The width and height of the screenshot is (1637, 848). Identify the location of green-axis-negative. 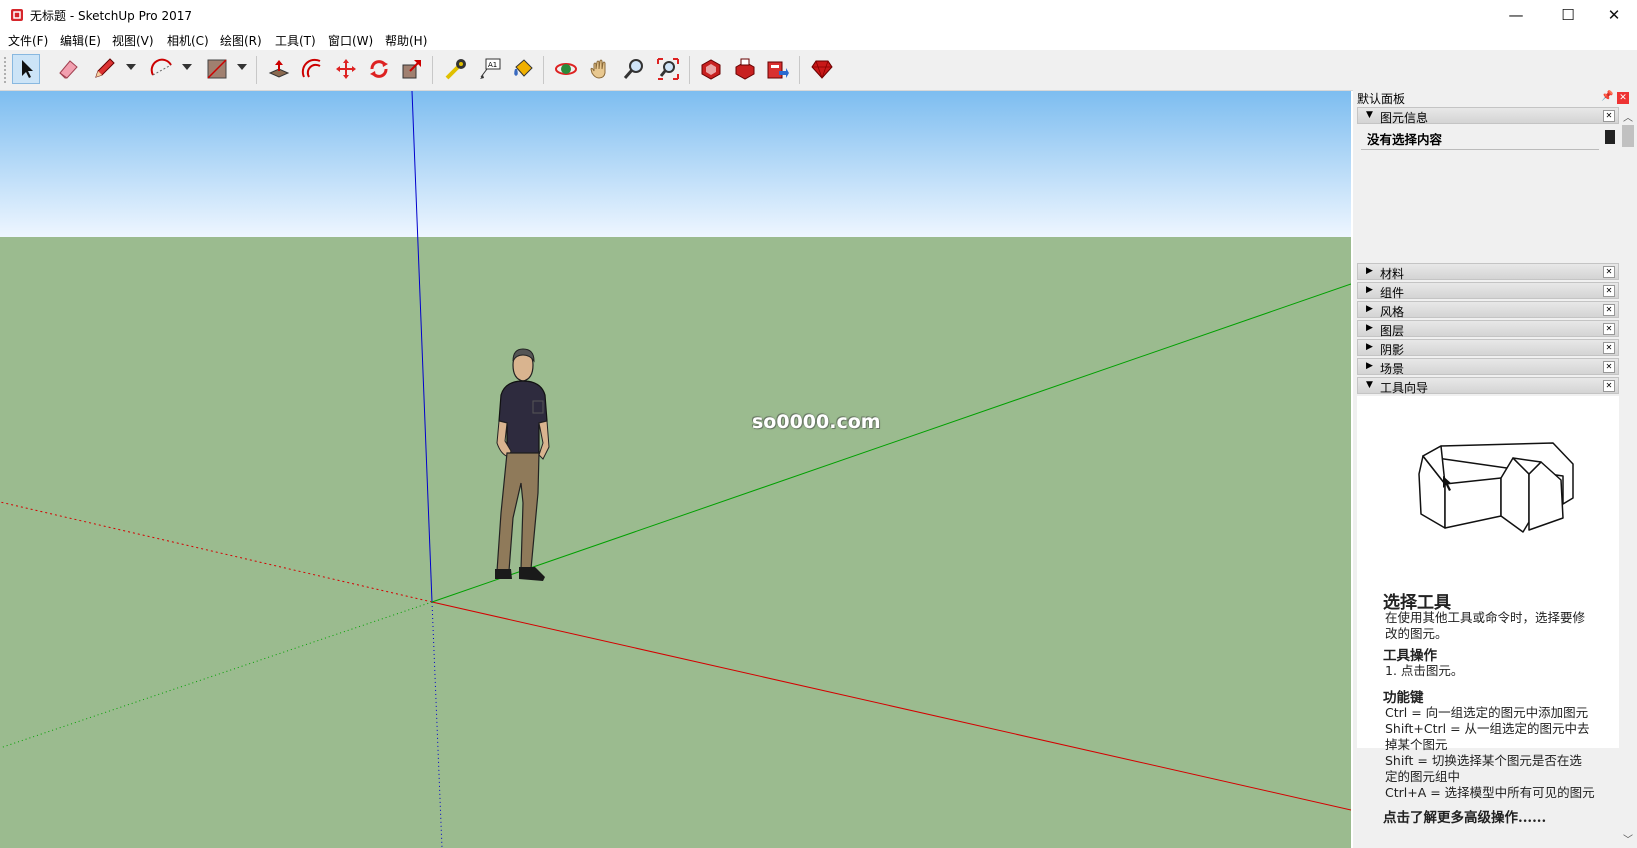
(216, 675).